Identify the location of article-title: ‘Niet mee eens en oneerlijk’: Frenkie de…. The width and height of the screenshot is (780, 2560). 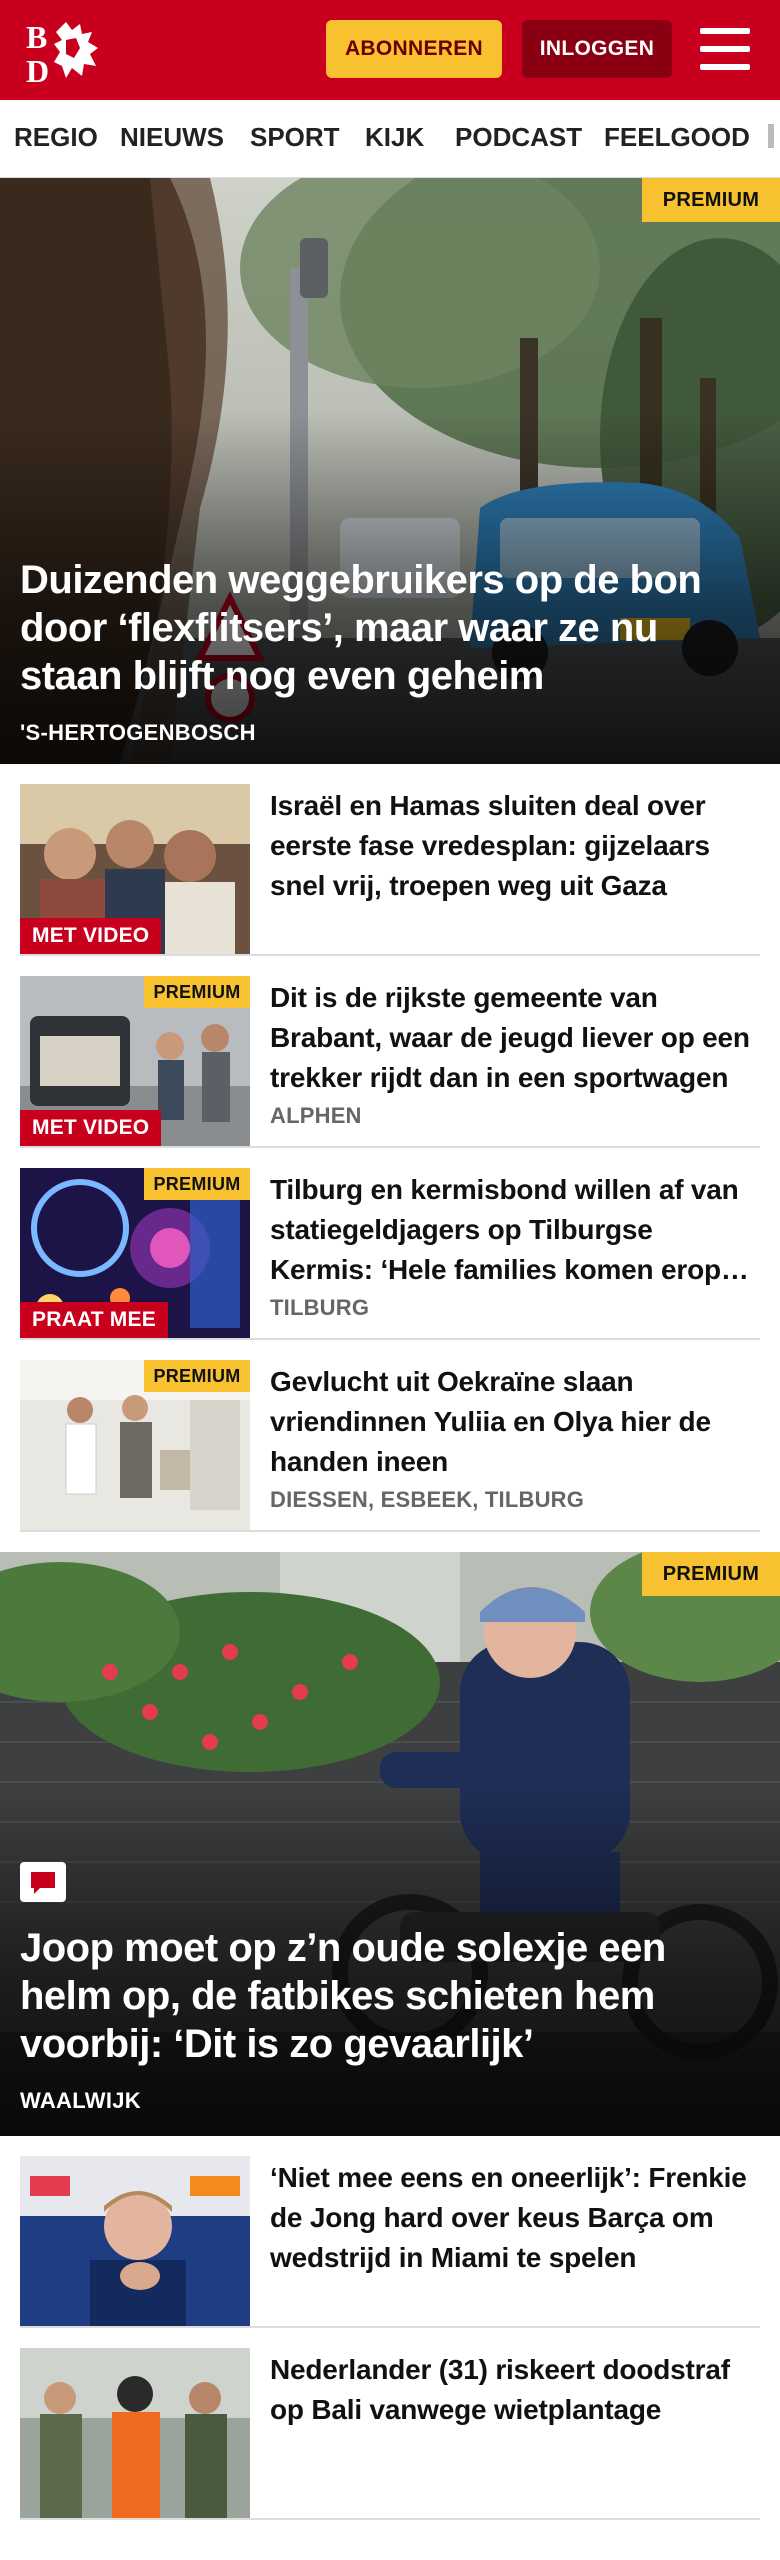
(513, 2218).